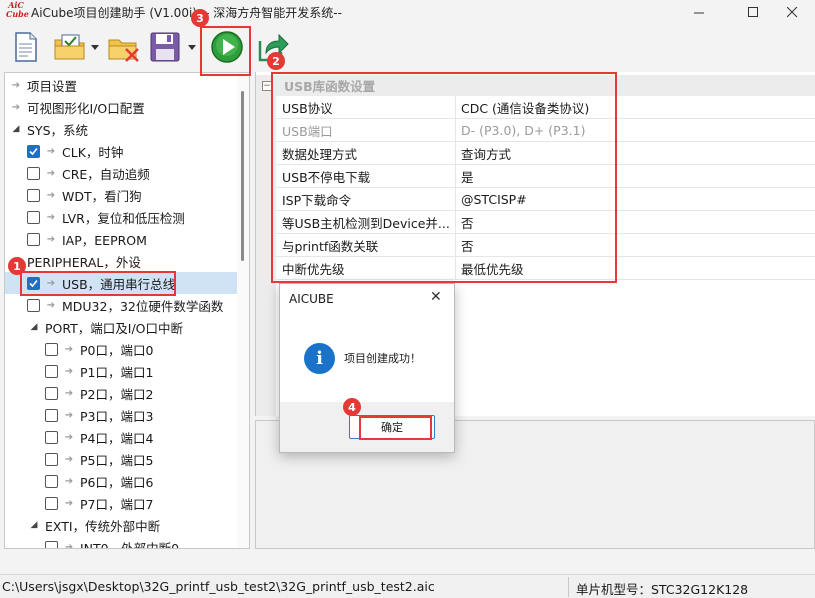 The image size is (815, 598). Describe the element at coordinates (662, 589) in the screenshot. I see `chip-model: 单片机型号：STC32G12K128` at that location.